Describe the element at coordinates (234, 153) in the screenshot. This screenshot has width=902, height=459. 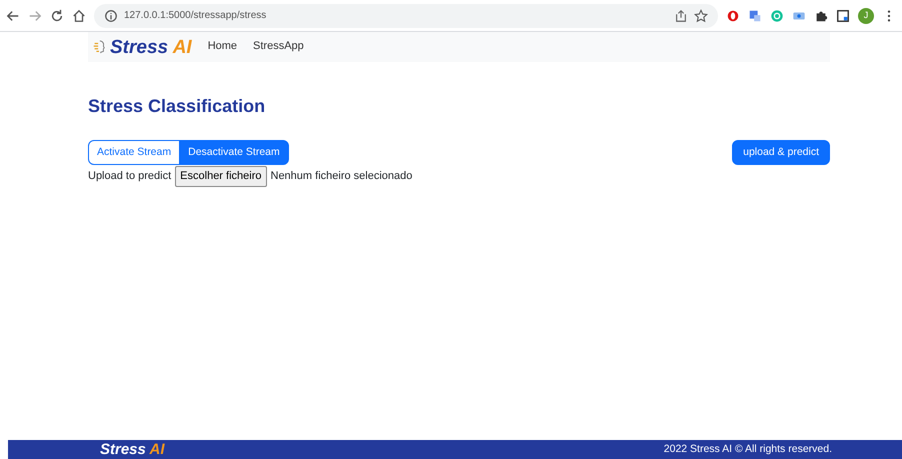
I see `stream-toggle-button: Desactivate Stream` at that location.